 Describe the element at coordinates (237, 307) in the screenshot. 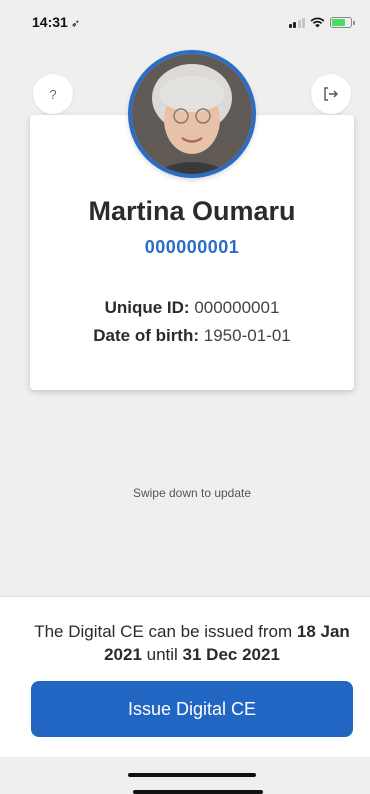

I see `unique-id-value: 000000001` at that location.